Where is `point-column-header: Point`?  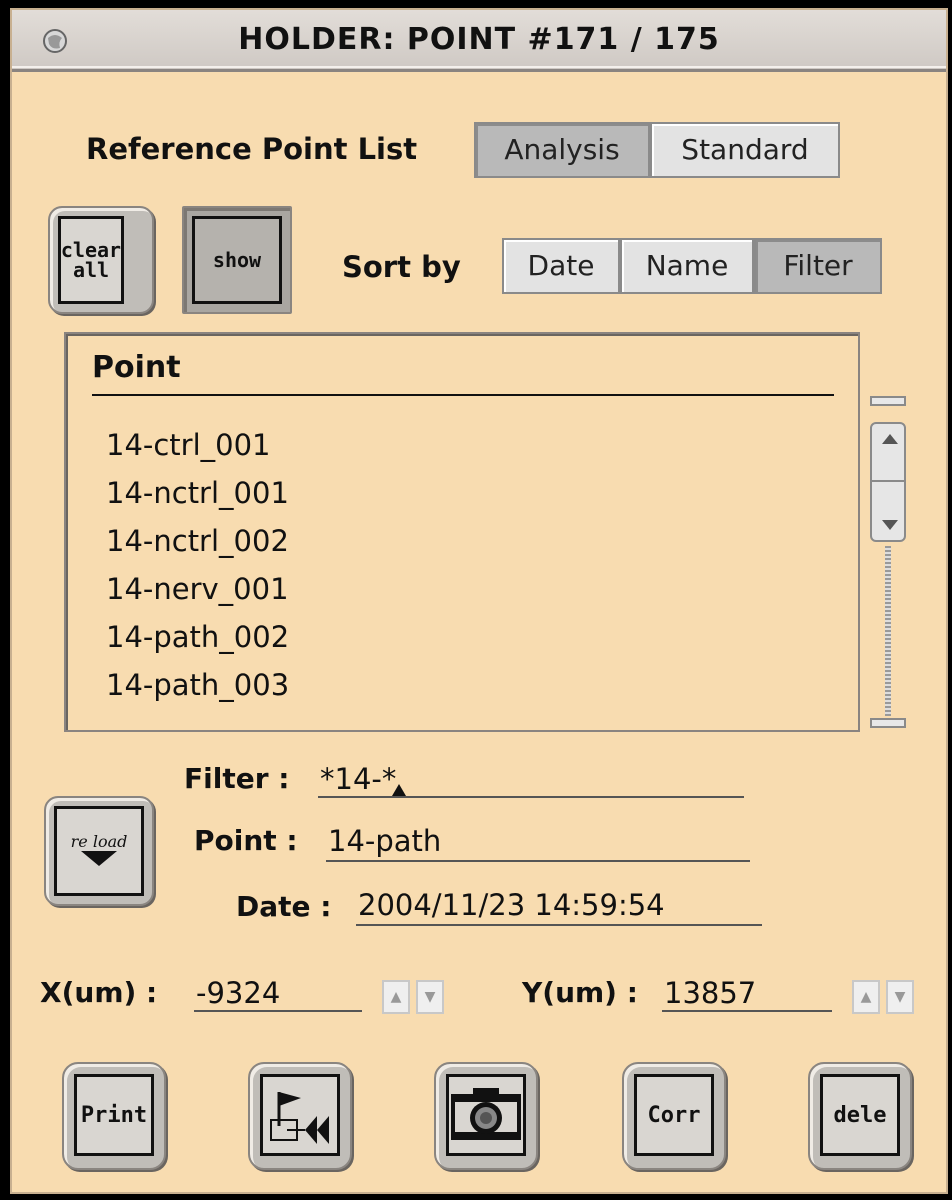
point-column-header: Point is located at coordinates (136, 367).